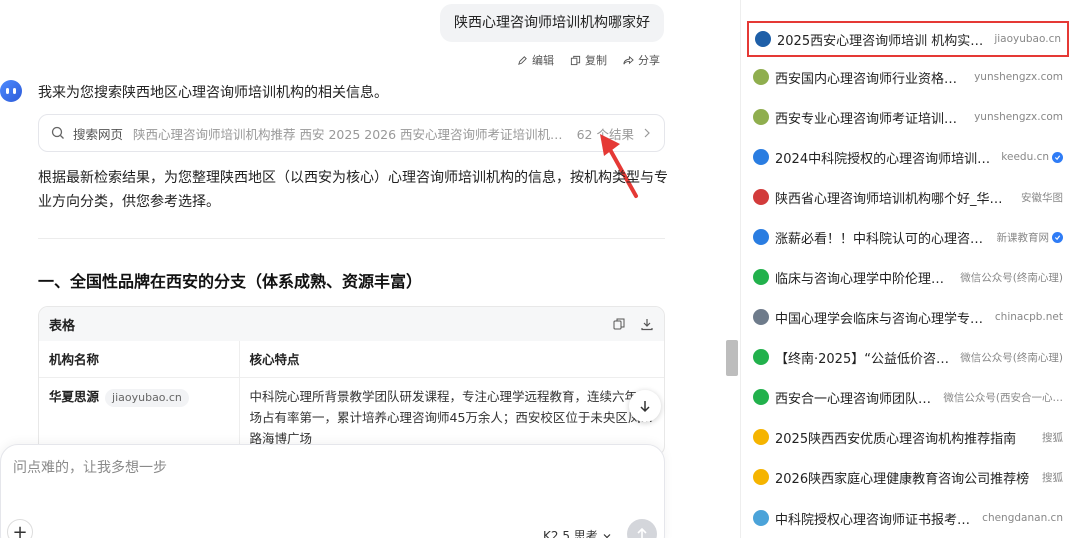 The image size is (1080, 538). Describe the element at coordinates (1023, 237) in the screenshot. I see `source-site-label: 新课教育网` at that location.